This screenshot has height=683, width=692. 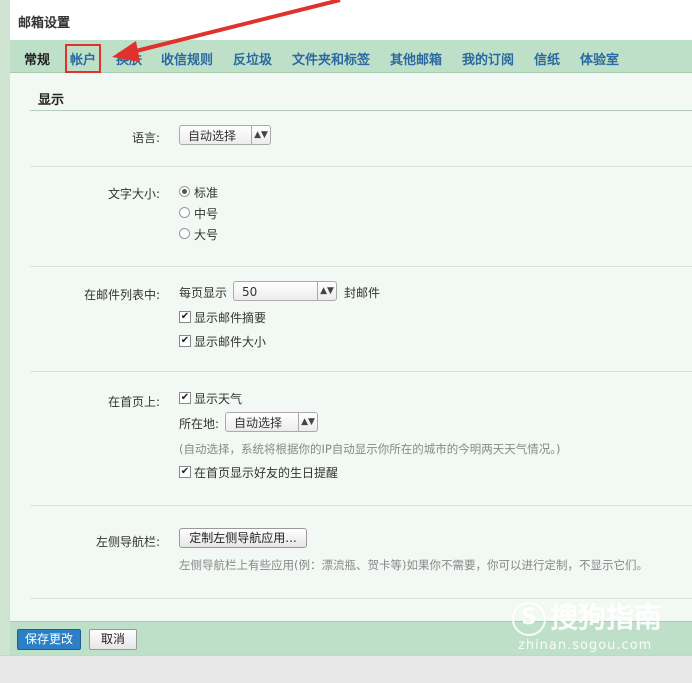 What do you see at coordinates (331, 58) in the screenshot?
I see `tab-folders-labels: 文件夹和标签` at bounding box center [331, 58].